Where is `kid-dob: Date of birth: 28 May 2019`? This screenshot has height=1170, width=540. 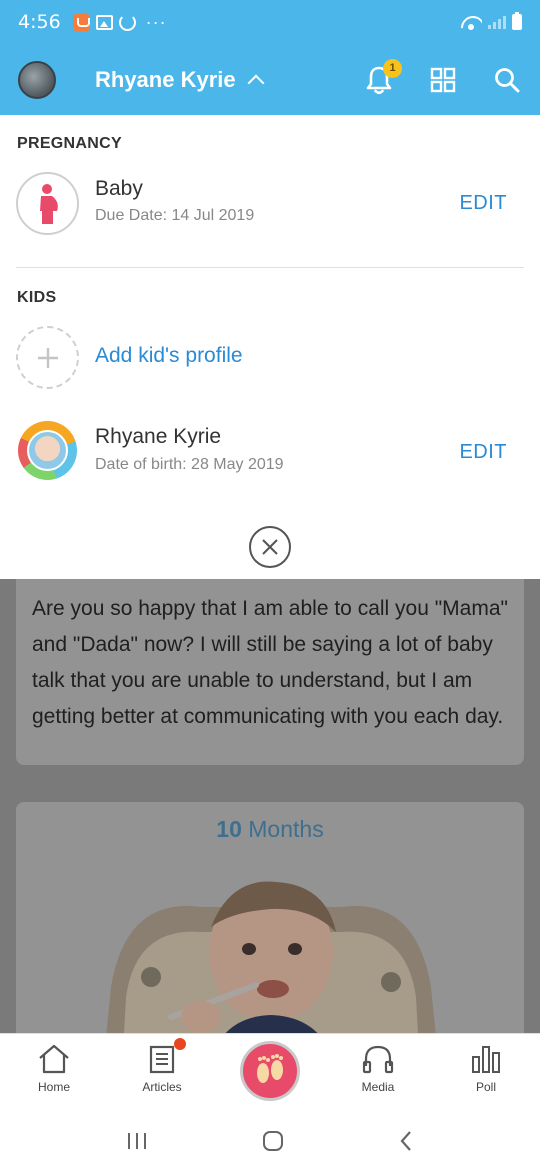
kid-dob: Date of birth: 28 May 2019 is located at coordinates (189, 464).